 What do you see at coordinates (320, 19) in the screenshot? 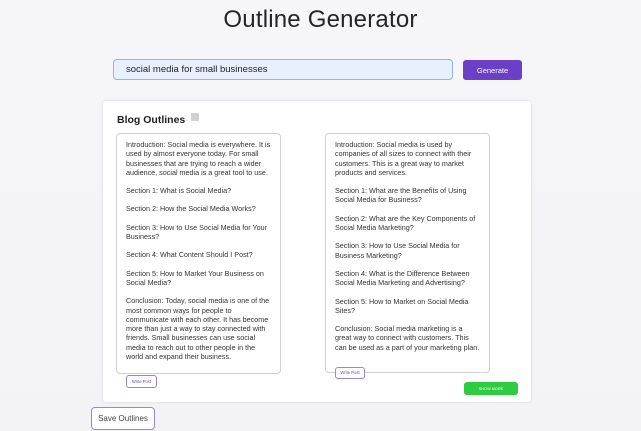
I see `page-title: Outline Generator` at bounding box center [320, 19].